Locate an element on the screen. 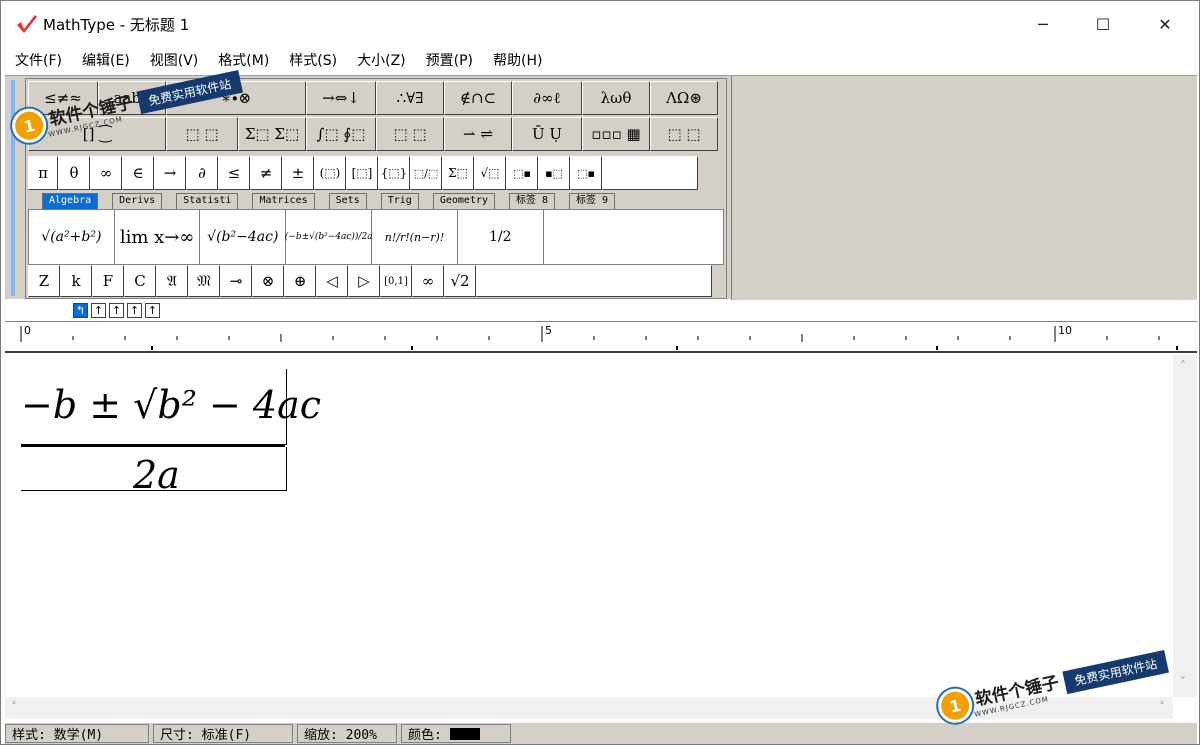 The height and width of the screenshot is (745, 1200). template-discriminant: √(b²−4ac) is located at coordinates (243, 237).